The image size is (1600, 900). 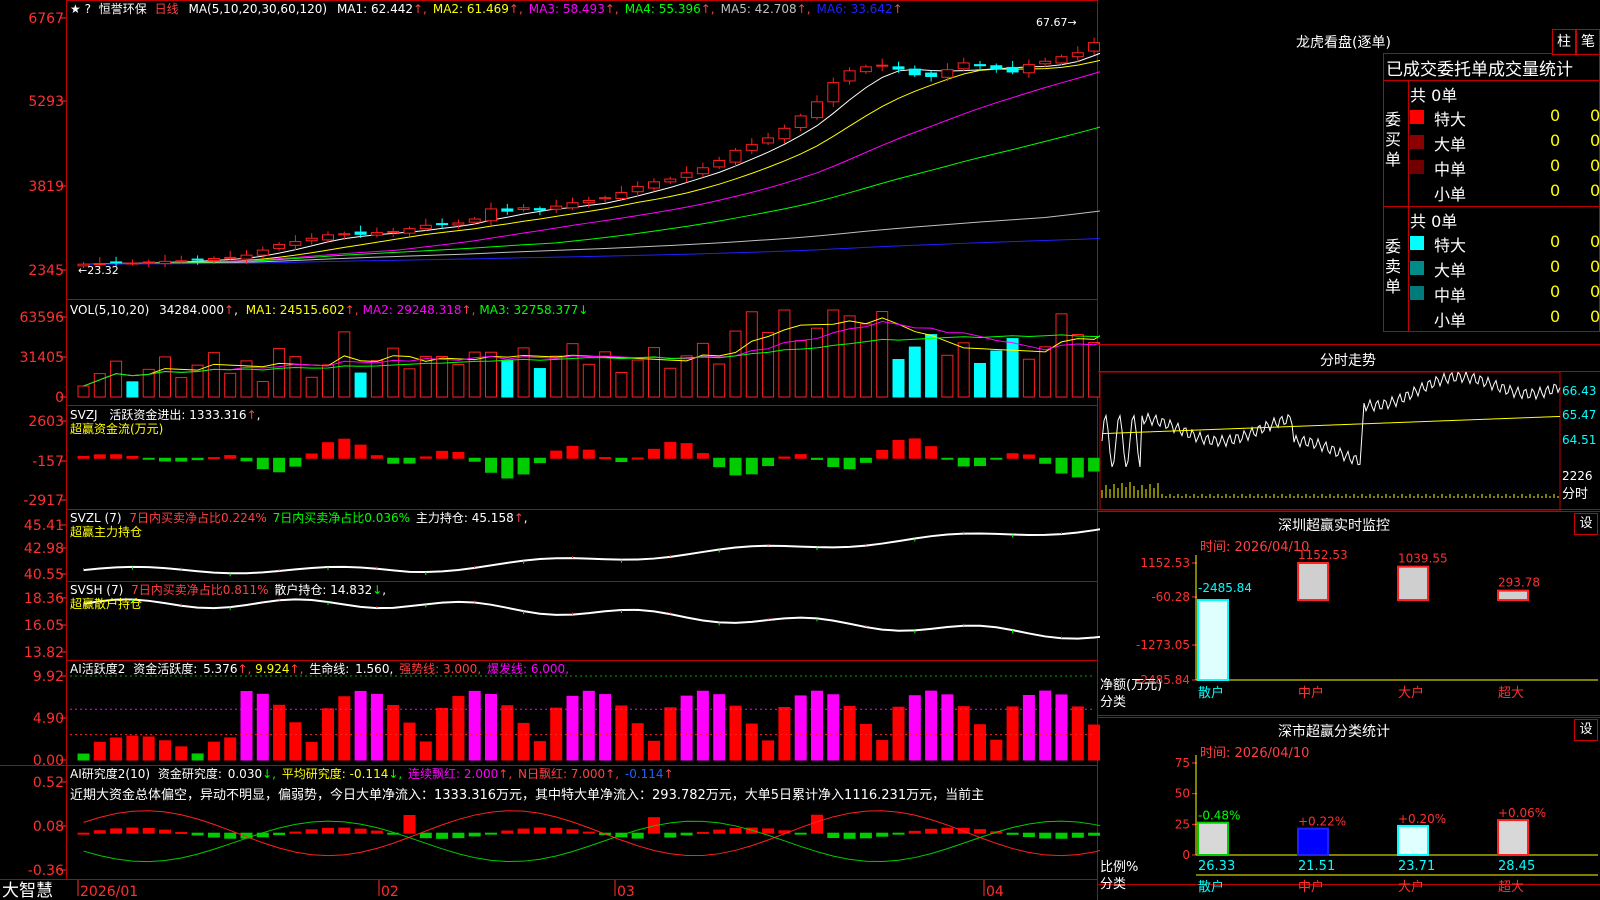 What do you see at coordinates (1516, 866) in the screenshot?
I see `classify-bar-value: 28.45` at bounding box center [1516, 866].